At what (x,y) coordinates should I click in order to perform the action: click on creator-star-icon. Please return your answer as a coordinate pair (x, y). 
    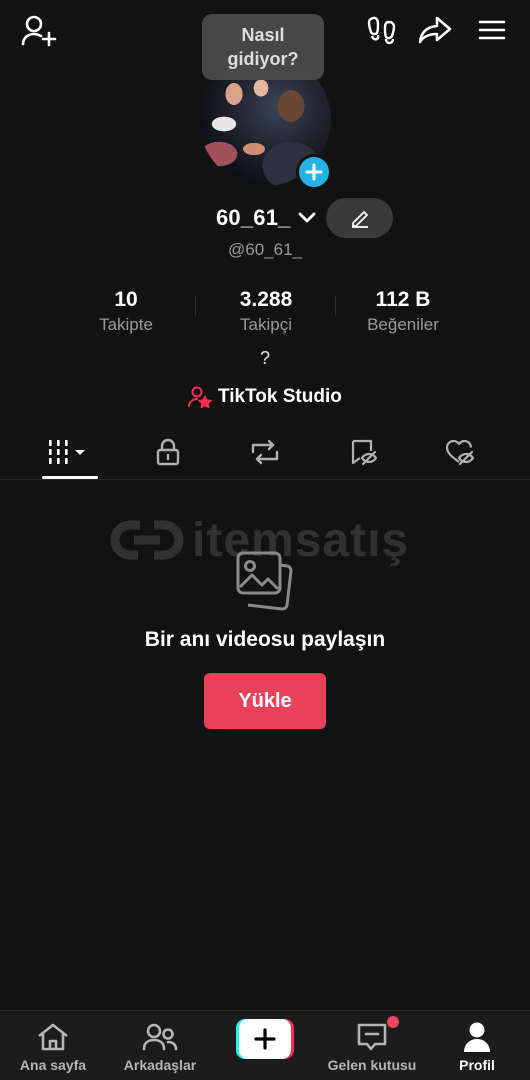
    Looking at the image, I should click on (200, 397).